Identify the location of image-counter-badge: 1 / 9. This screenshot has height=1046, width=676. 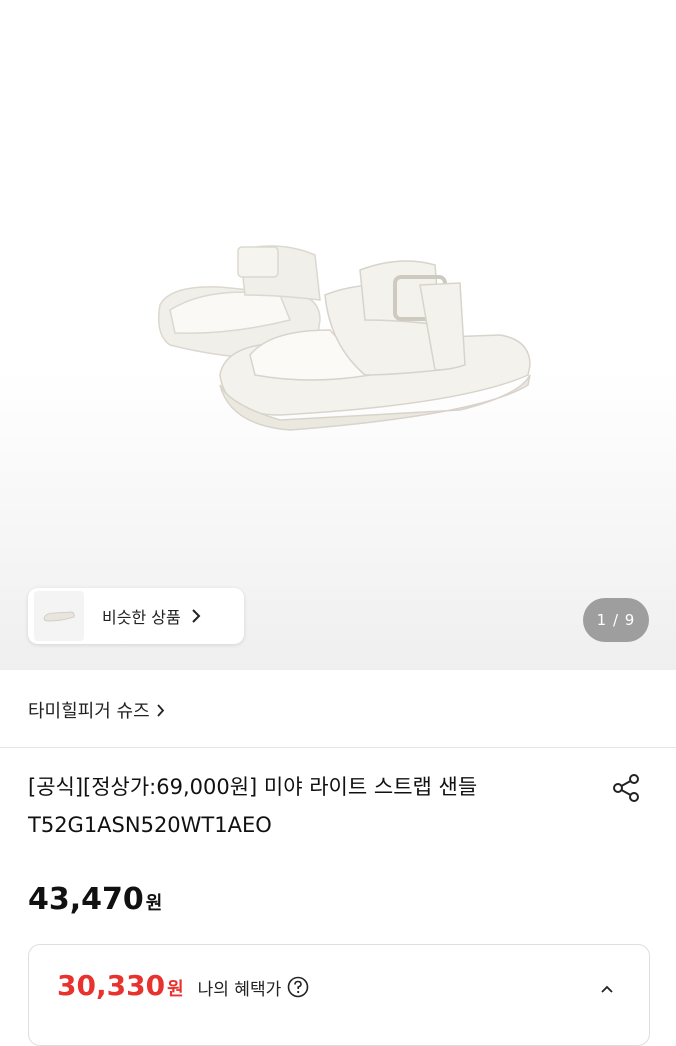
(616, 620).